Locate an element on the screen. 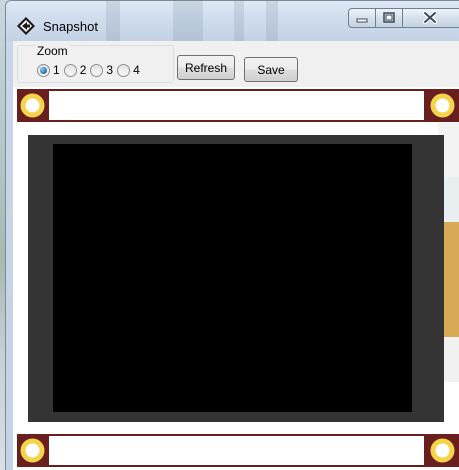  board-bottom-edge is located at coordinates (238, 450).